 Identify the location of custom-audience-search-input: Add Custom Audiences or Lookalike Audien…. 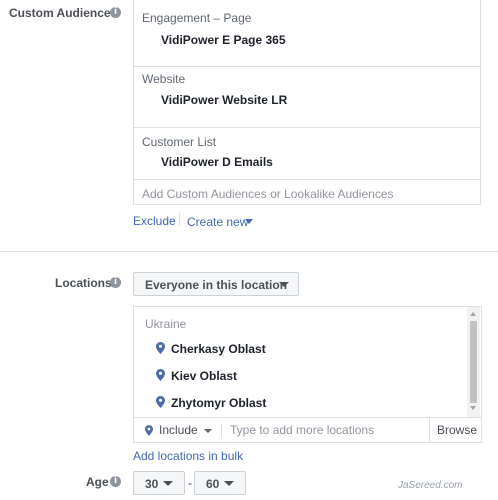
(268, 194).